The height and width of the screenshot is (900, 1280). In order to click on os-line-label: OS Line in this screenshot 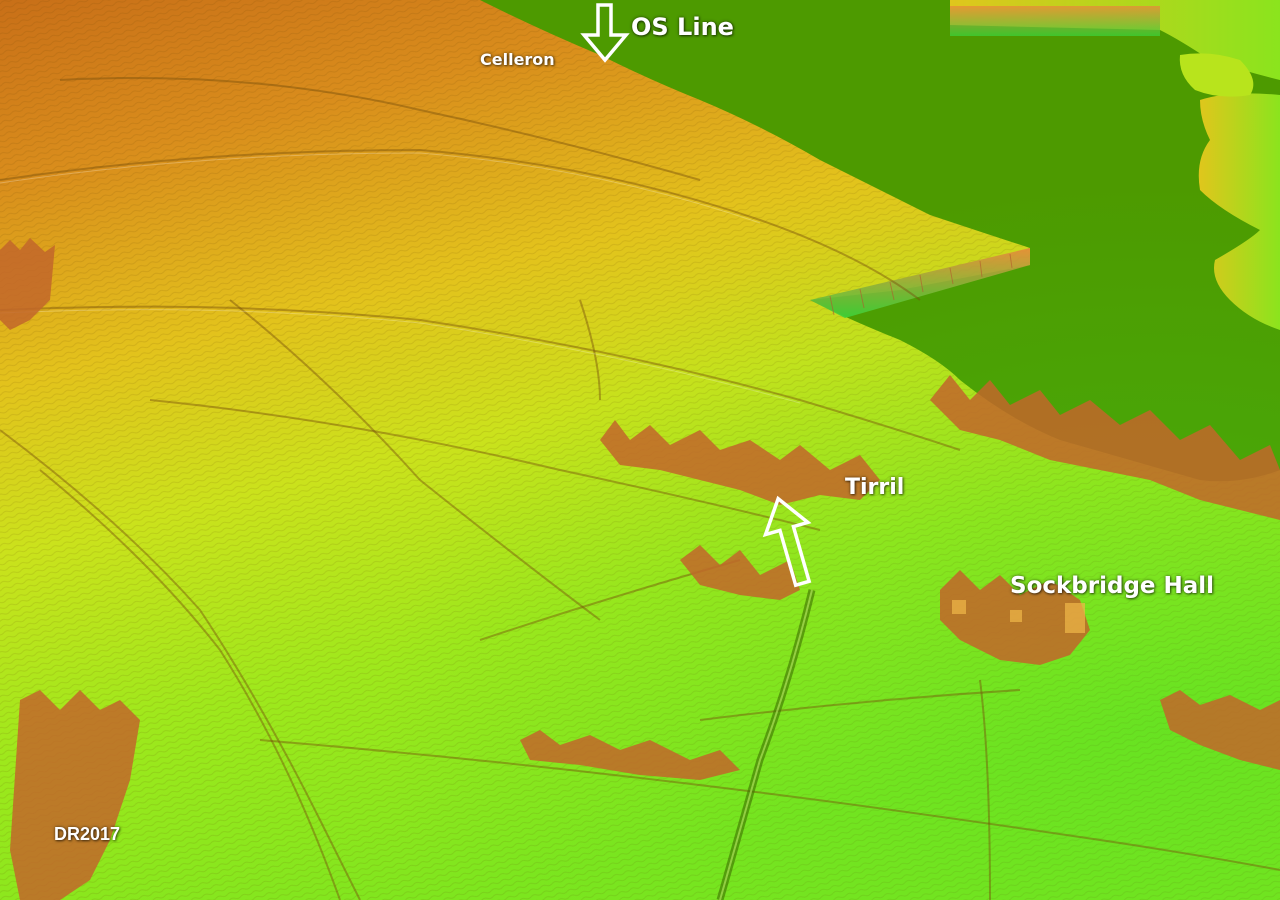, I will do `click(682, 27)`.